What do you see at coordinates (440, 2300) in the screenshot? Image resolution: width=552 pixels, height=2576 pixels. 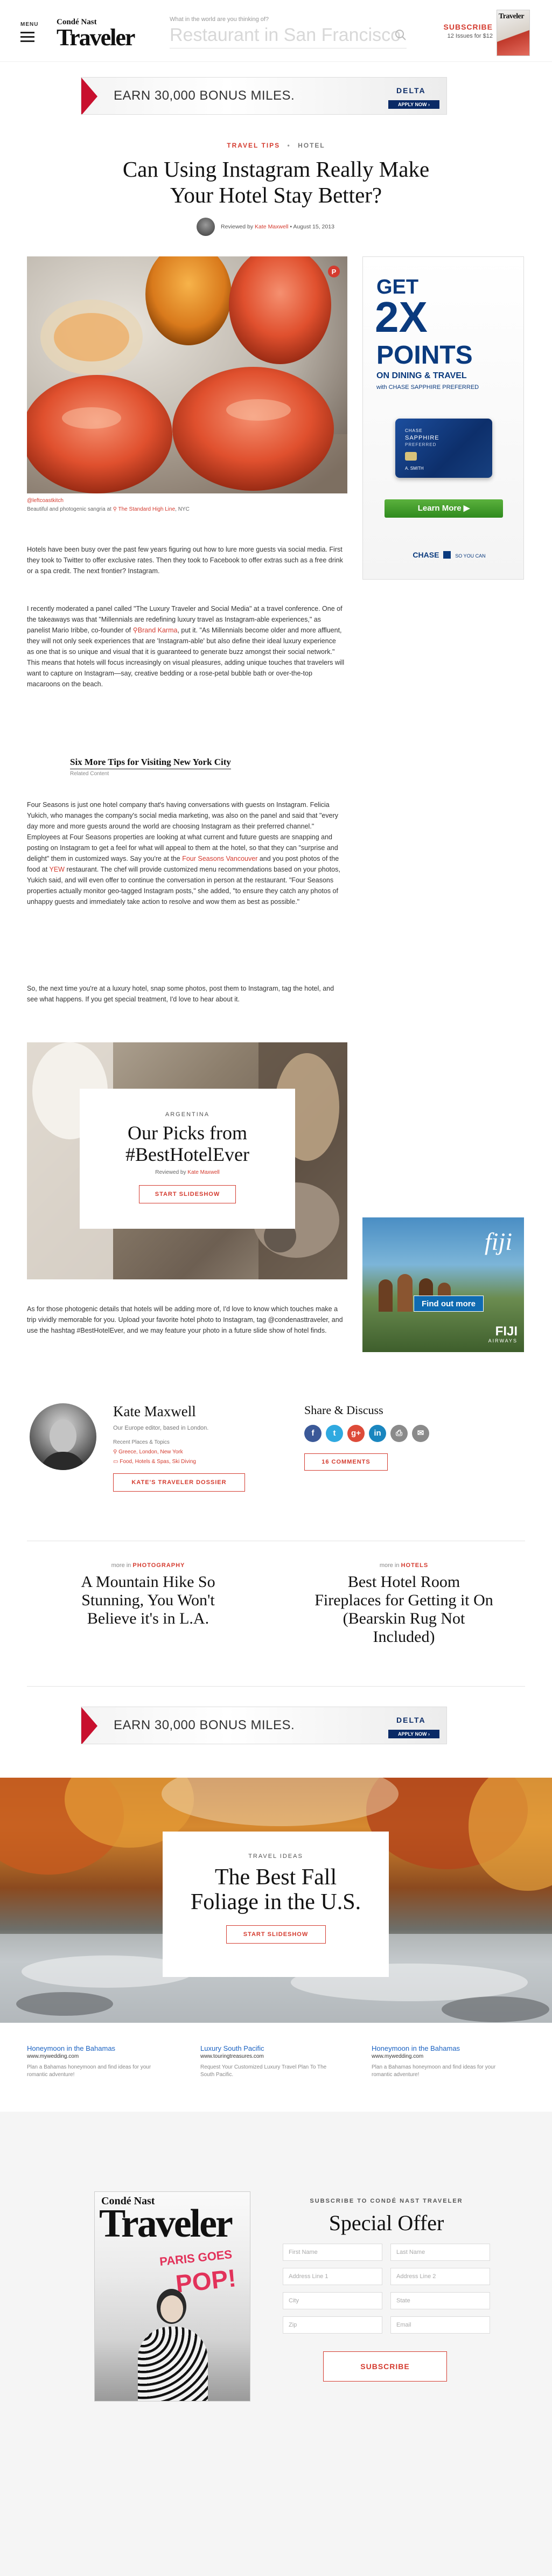 I see `state-select: State` at bounding box center [440, 2300].